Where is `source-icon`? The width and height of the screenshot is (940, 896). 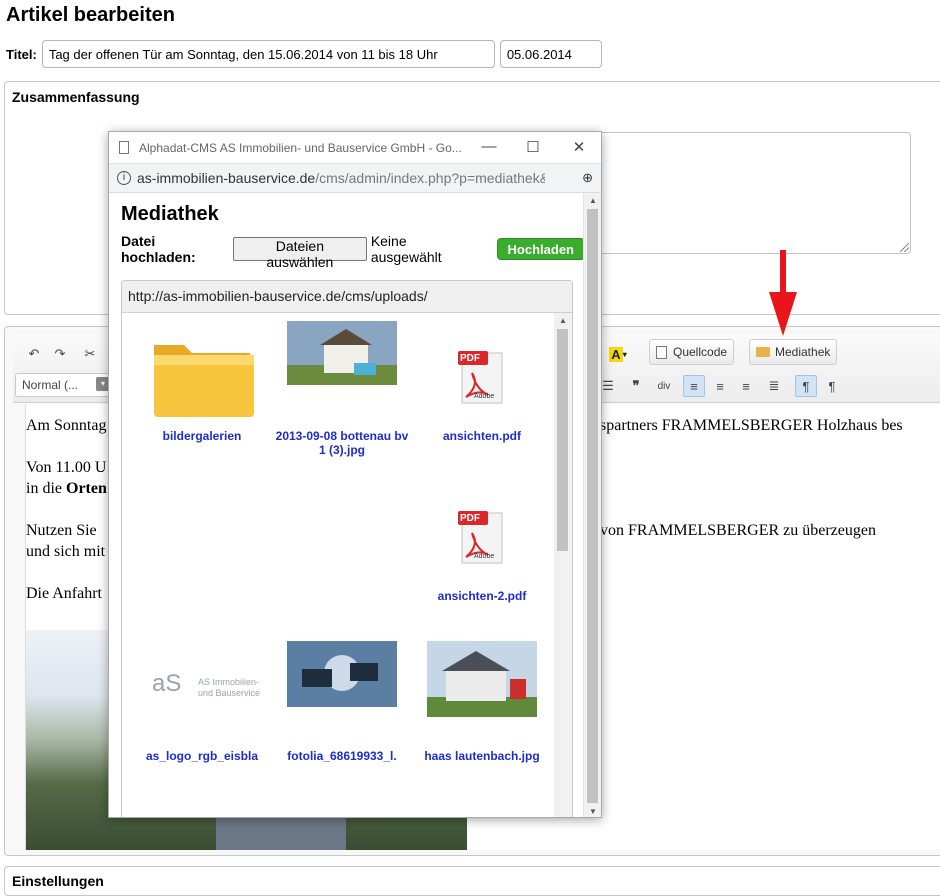 source-icon is located at coordinates (661, 352).